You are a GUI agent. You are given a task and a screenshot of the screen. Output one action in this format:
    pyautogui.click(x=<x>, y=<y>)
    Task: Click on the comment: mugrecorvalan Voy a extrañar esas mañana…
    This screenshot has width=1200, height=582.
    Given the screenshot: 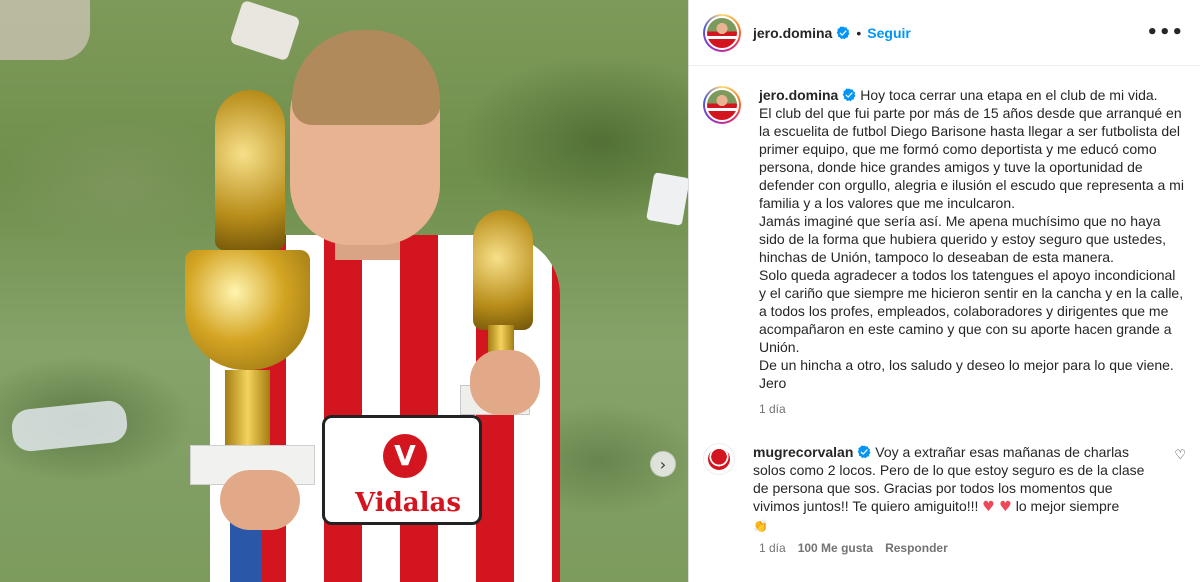 What is the action you would take?
    pyautogui.click(x=944, y=489)
    